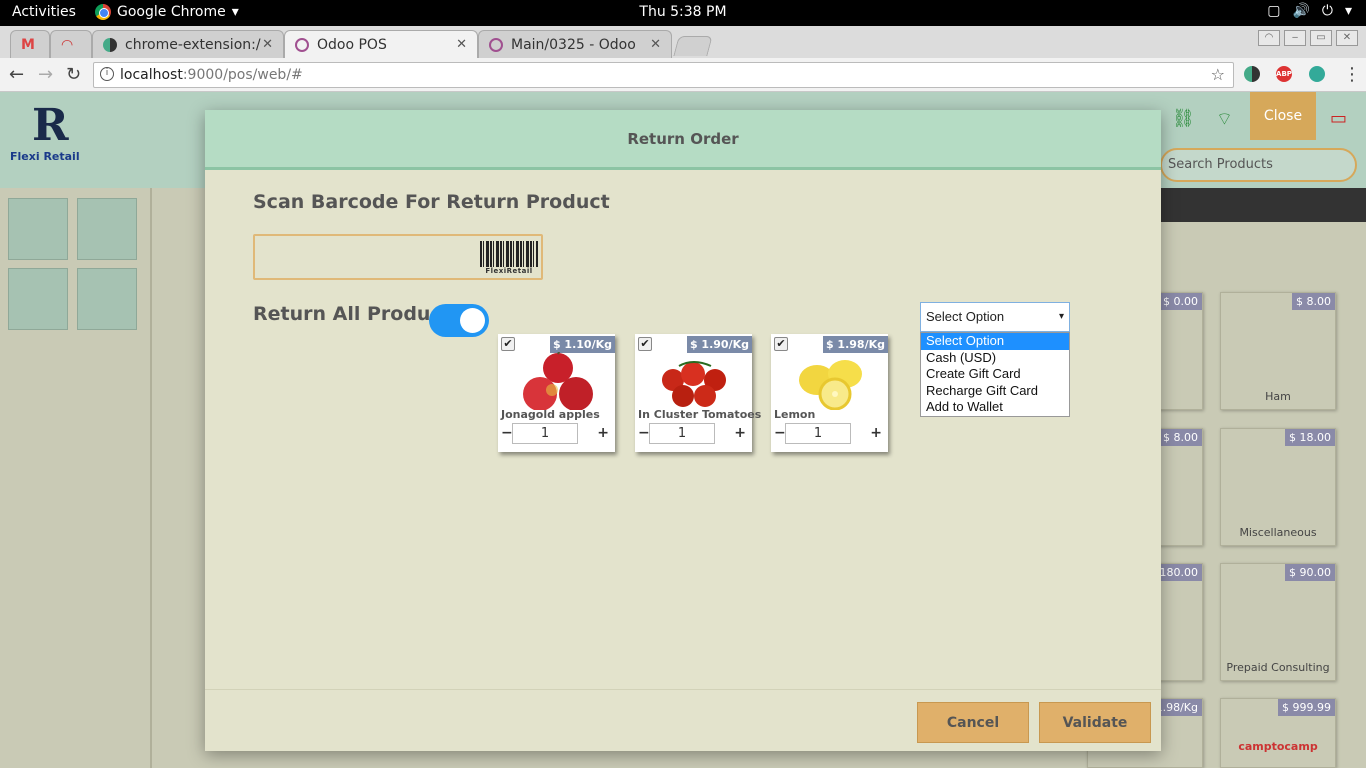 The image size is (1366, 768). Describe the element at coordinates (38, 299) in the screenshot. I see `checklist-icon` at that location.